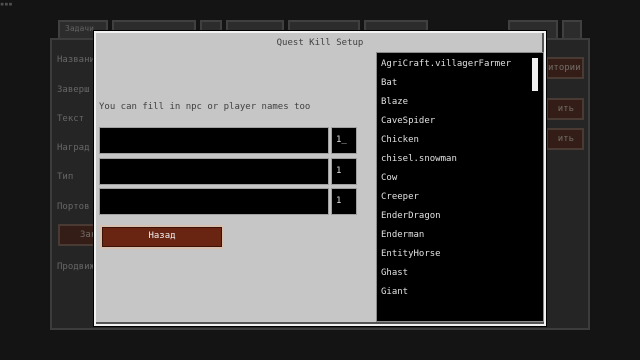 The image size is (640, 360). What do you see at coordinates (73, 90) in the screenshot?
I see `background-label-complete: Заверш` at bounding box center [73, 90].